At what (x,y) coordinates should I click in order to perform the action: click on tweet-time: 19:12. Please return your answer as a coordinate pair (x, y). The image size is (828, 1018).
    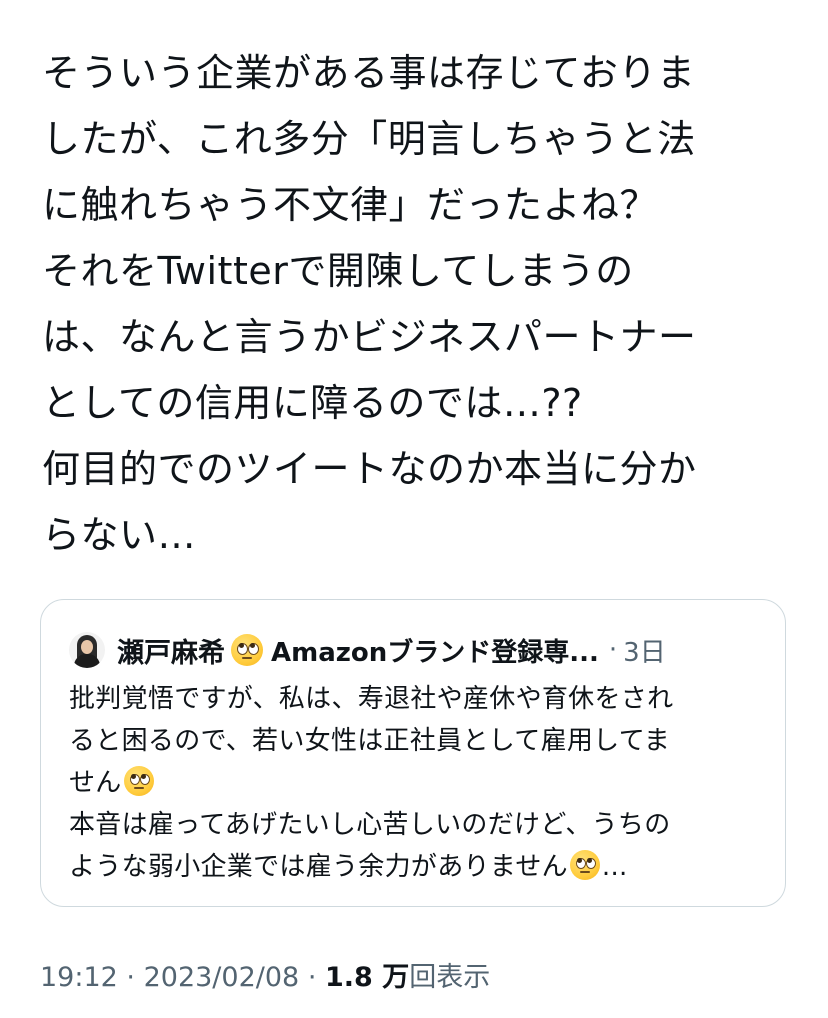
    Looking at the image, I should click on (79, 977).